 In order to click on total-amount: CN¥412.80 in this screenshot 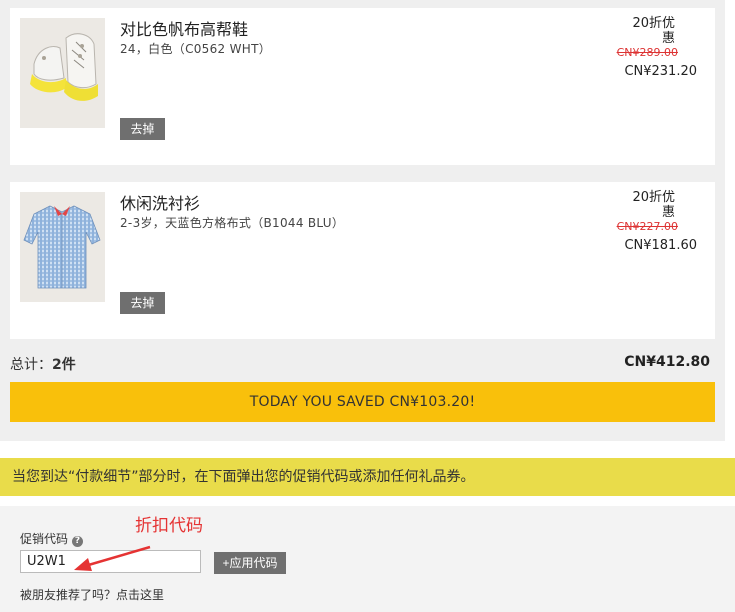, I will do `click(667, 362)`.